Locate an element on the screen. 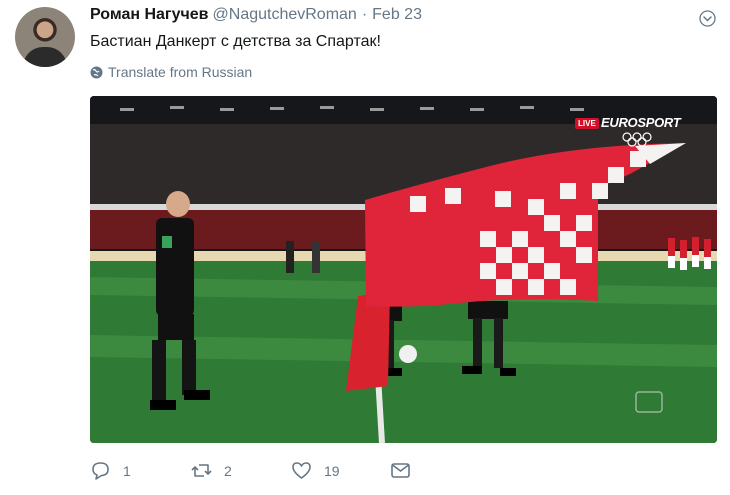 The width and height of the screenshot is (730, 495). tweet-text: Бастиан Данкерт с детства за Спартак! is located at coordinates (235, 41).